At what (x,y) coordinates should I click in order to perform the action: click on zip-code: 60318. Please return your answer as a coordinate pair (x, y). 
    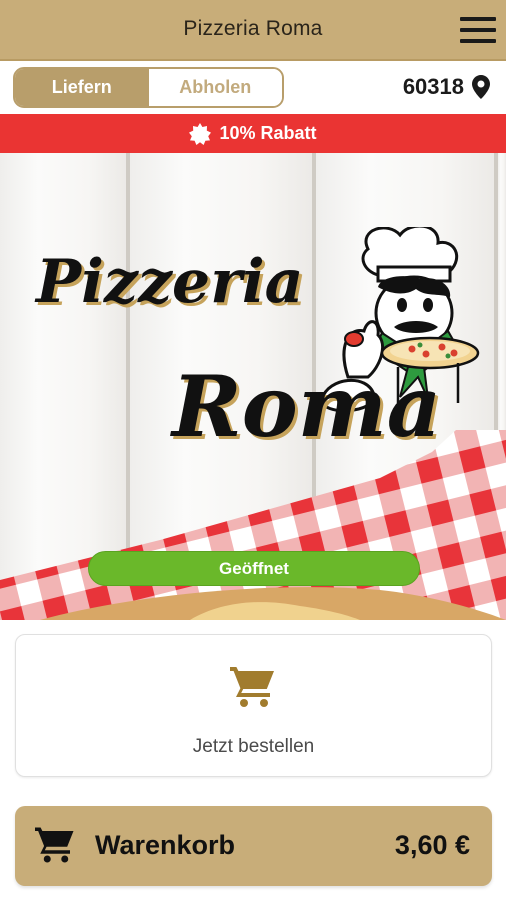
    Looking at the image, I should click on (433, 86).